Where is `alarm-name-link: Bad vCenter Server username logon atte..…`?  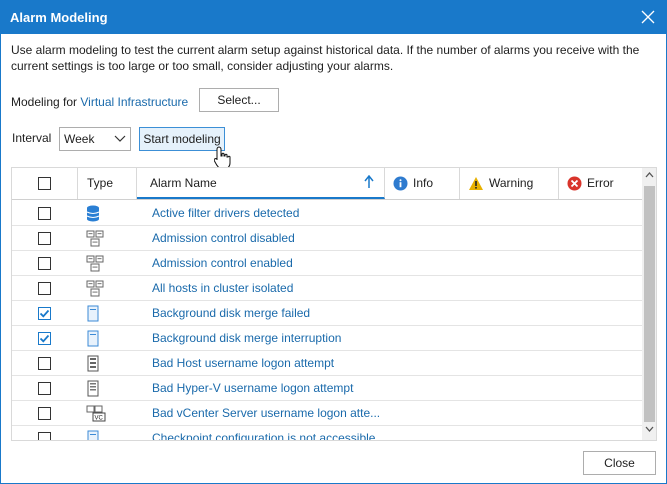 alarm-name-link: Bad vCenter Server username logon atte..… is located at coordinates (266, 413).